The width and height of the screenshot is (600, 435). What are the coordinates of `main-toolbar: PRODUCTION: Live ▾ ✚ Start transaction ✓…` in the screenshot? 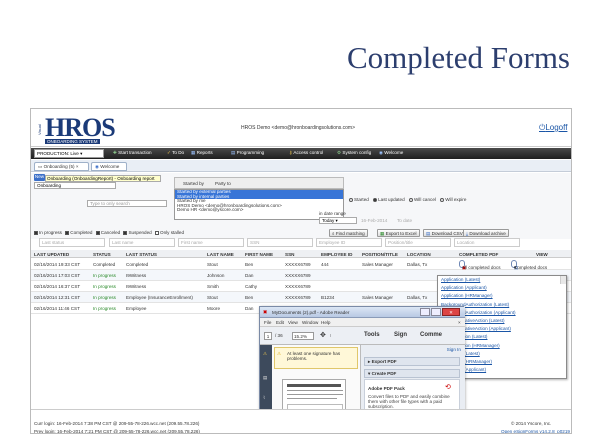 It's located at (301, 153).